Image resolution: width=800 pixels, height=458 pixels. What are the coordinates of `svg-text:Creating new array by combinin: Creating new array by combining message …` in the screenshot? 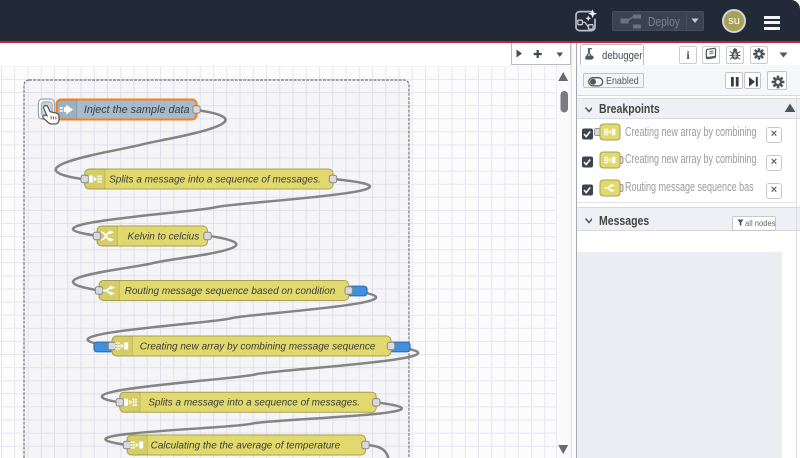 It's located at (258, 346).